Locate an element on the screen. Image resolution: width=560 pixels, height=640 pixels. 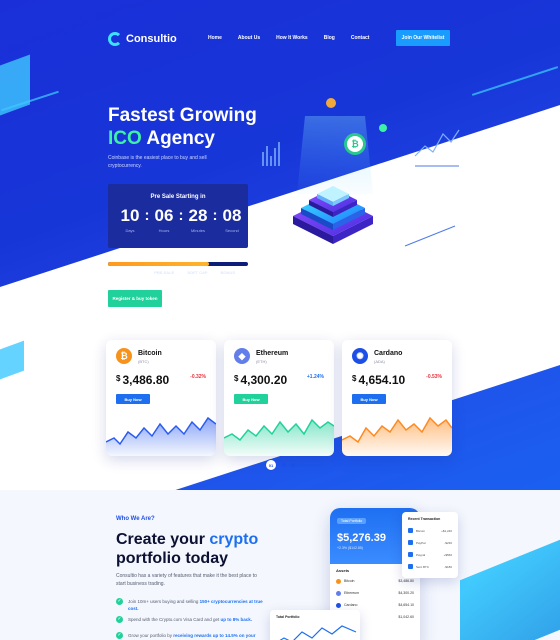
nav-link-blog: Blog is located at coordinates (329, 38).